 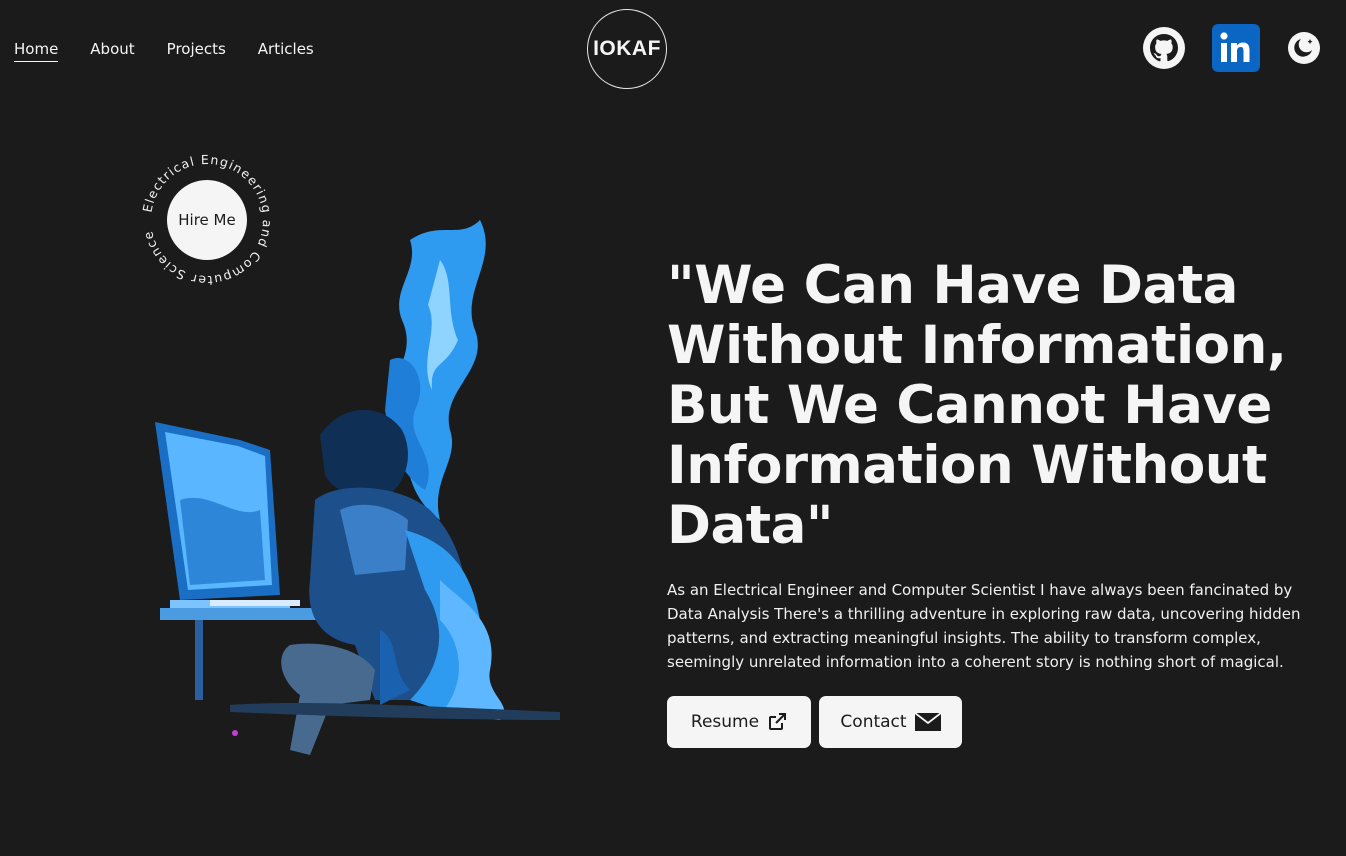 I want to click on linkedin-icon, so click(x=1236, y=48).